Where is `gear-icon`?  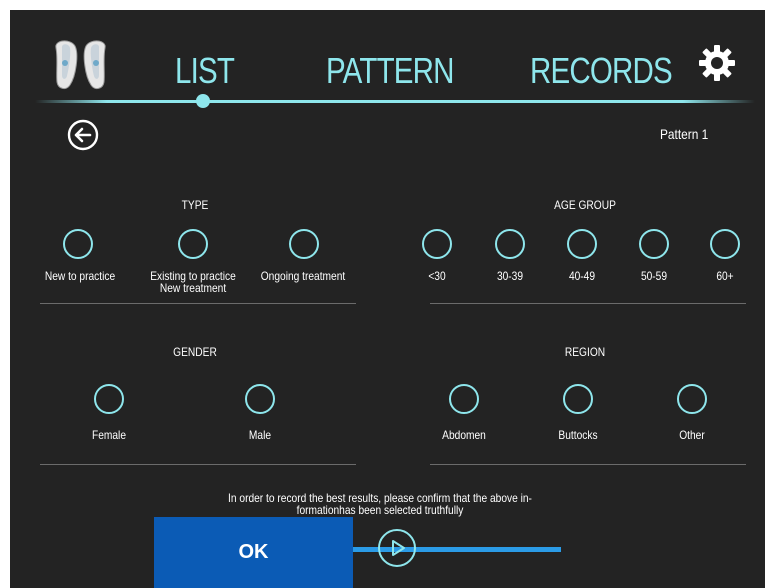
gear-icon is located at coordinates (717, 63).